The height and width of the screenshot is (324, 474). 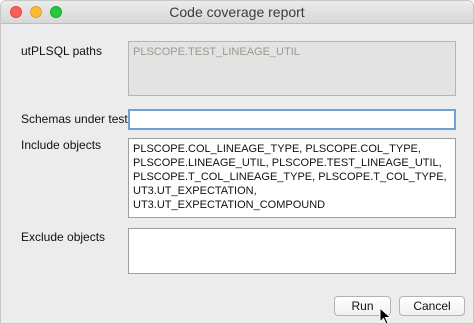 I want to click on utplsql-paths-field: PLSCOPE.TEST_LINEAGE_UTIL, so click(x=292, y=68).